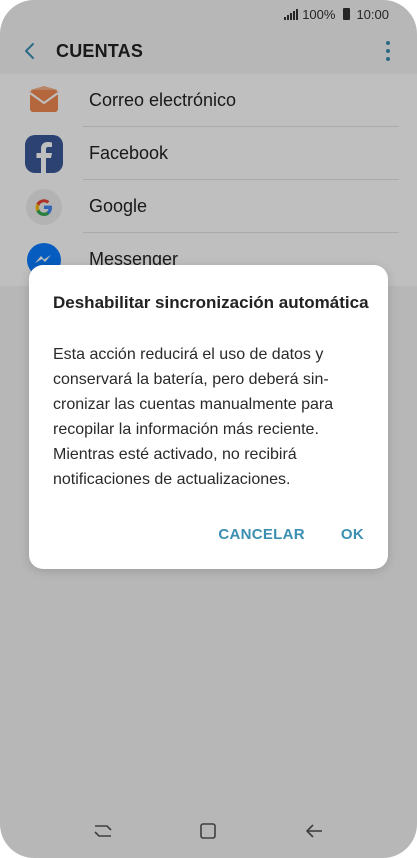 The width and height of the screenshot is (417, 858). What do you see at coordinates (261, 534) in the screenshot?
I see `cancel-button: CANCELAR` at bounding box center [261, 534].